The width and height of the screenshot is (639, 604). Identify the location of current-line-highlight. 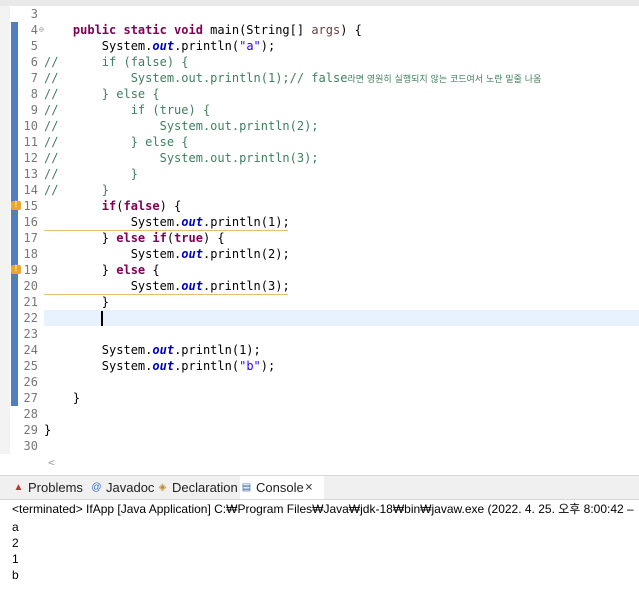
(341, 318).